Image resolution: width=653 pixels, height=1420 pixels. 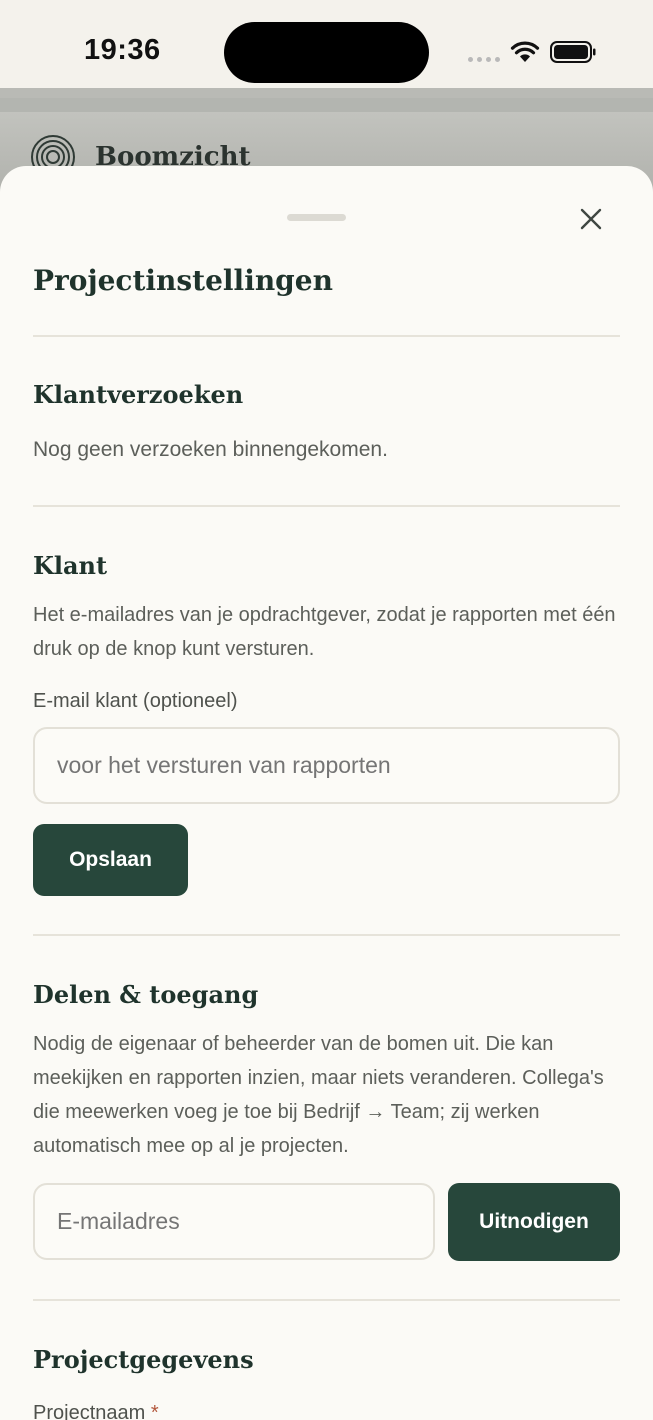 I want to click on sheet-title: Projectinstellingen, so click(x=183, y=280).